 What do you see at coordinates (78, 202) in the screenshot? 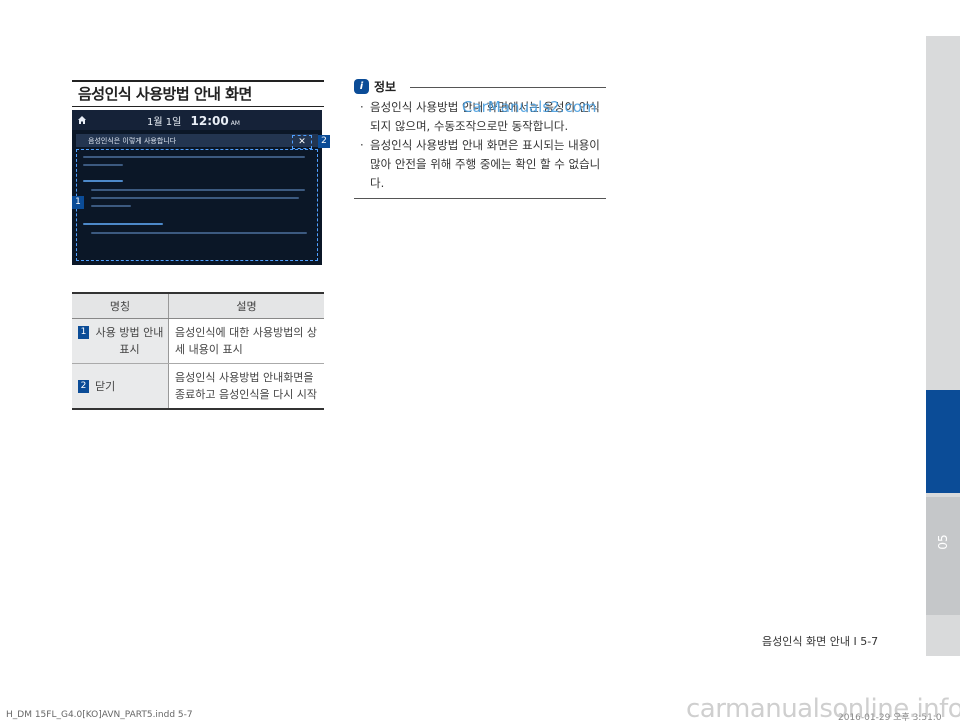
I see `callout-badge-1: 1` at bounding box center [78, 202].